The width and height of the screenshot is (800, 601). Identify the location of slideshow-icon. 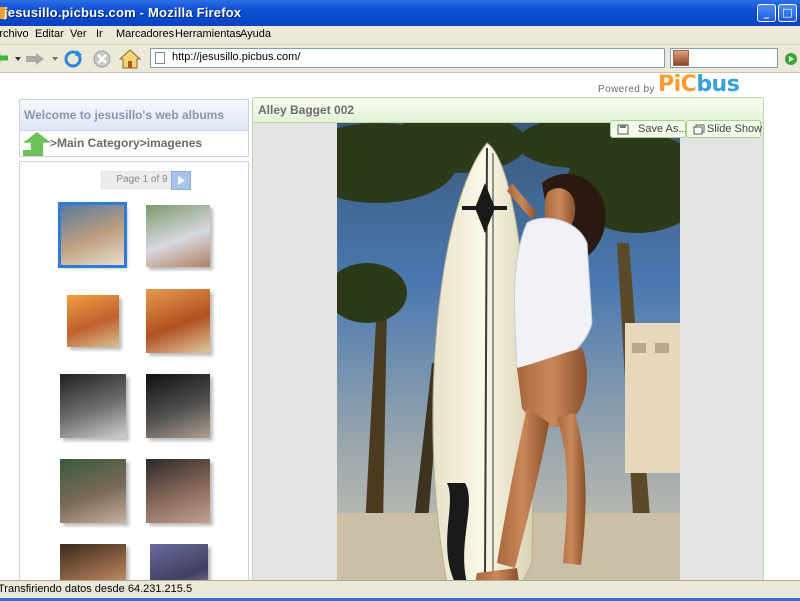
(699, 129).